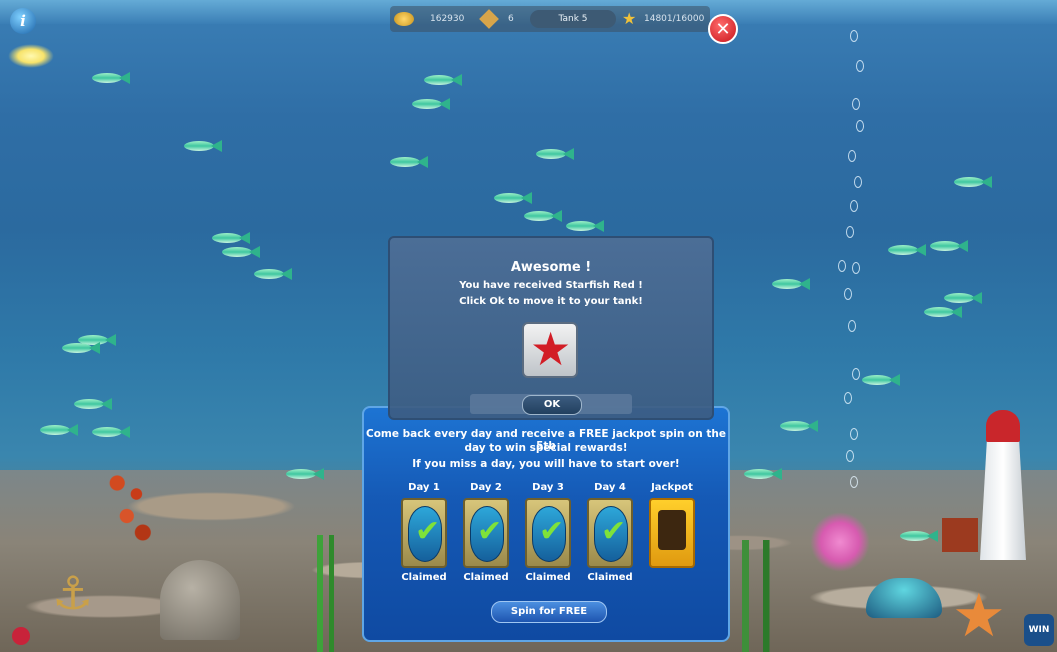 This screenshot has width=1057, height=652. I want to click on pink-coral-decoration, so click(840, 542).